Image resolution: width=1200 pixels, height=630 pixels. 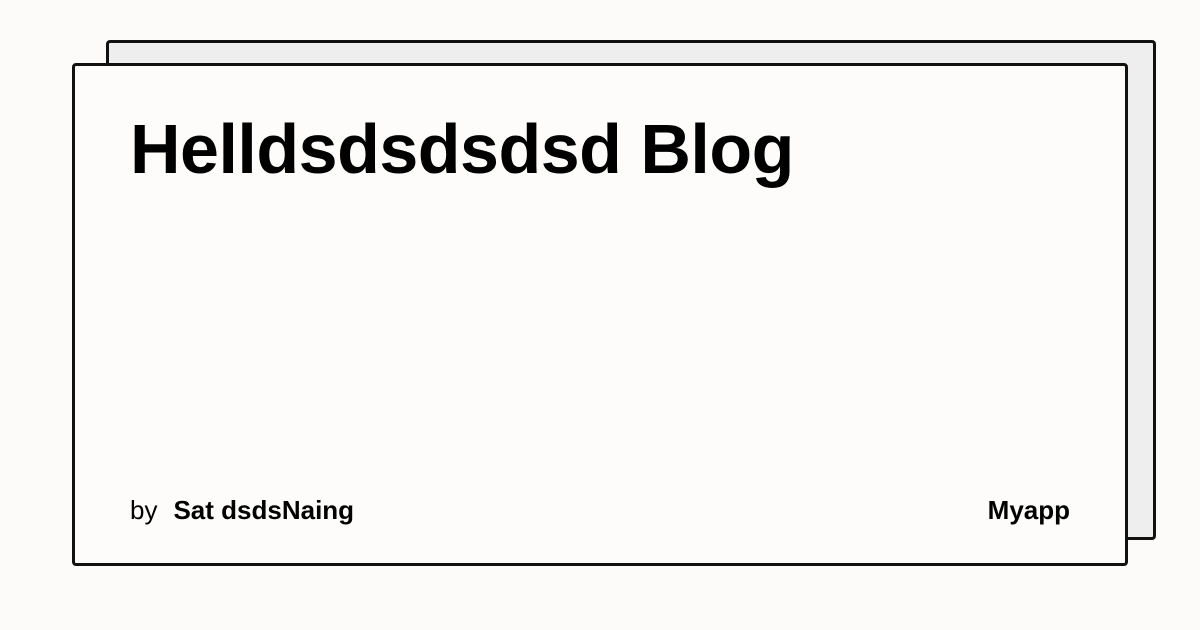 I want to click on blog-title: Helldsdsdsdsd Blog, so click(x=462, y=149).